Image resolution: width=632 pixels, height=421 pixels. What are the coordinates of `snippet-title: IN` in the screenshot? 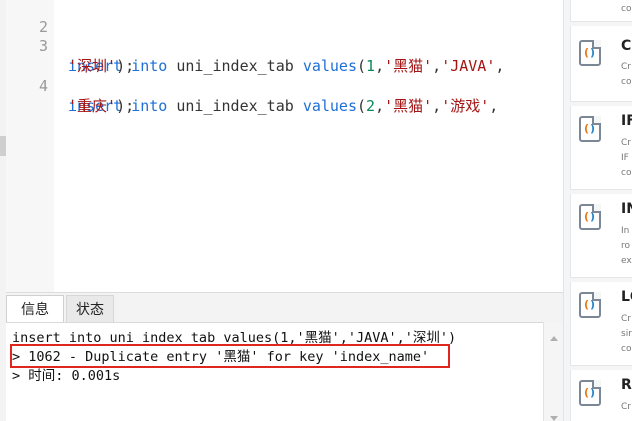 It's located at (626, 209).